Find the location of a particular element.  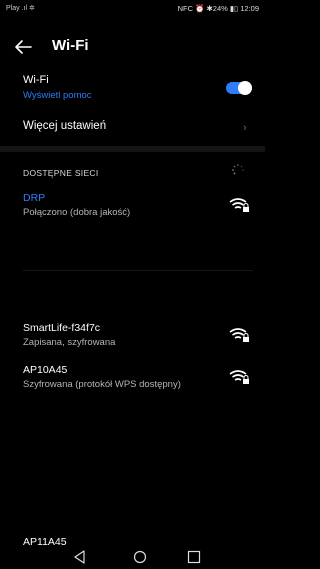

network-name: SmartLife-f34f7c is located at coordinates (62, 328).